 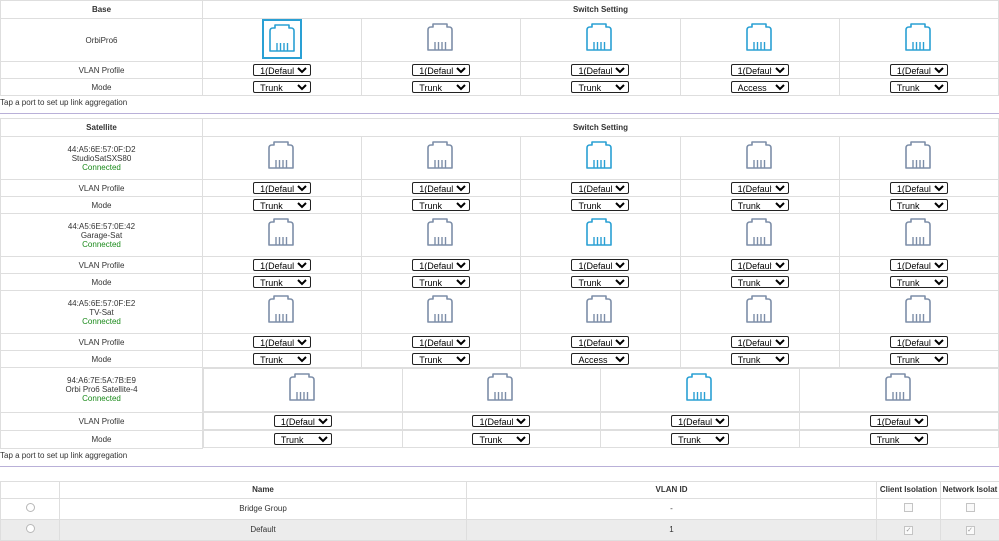 What do you see at coordinates (970, 530) in the screenshot?
I see `network-isolation-checkbox: ✓` at bounding box center [970, 530].